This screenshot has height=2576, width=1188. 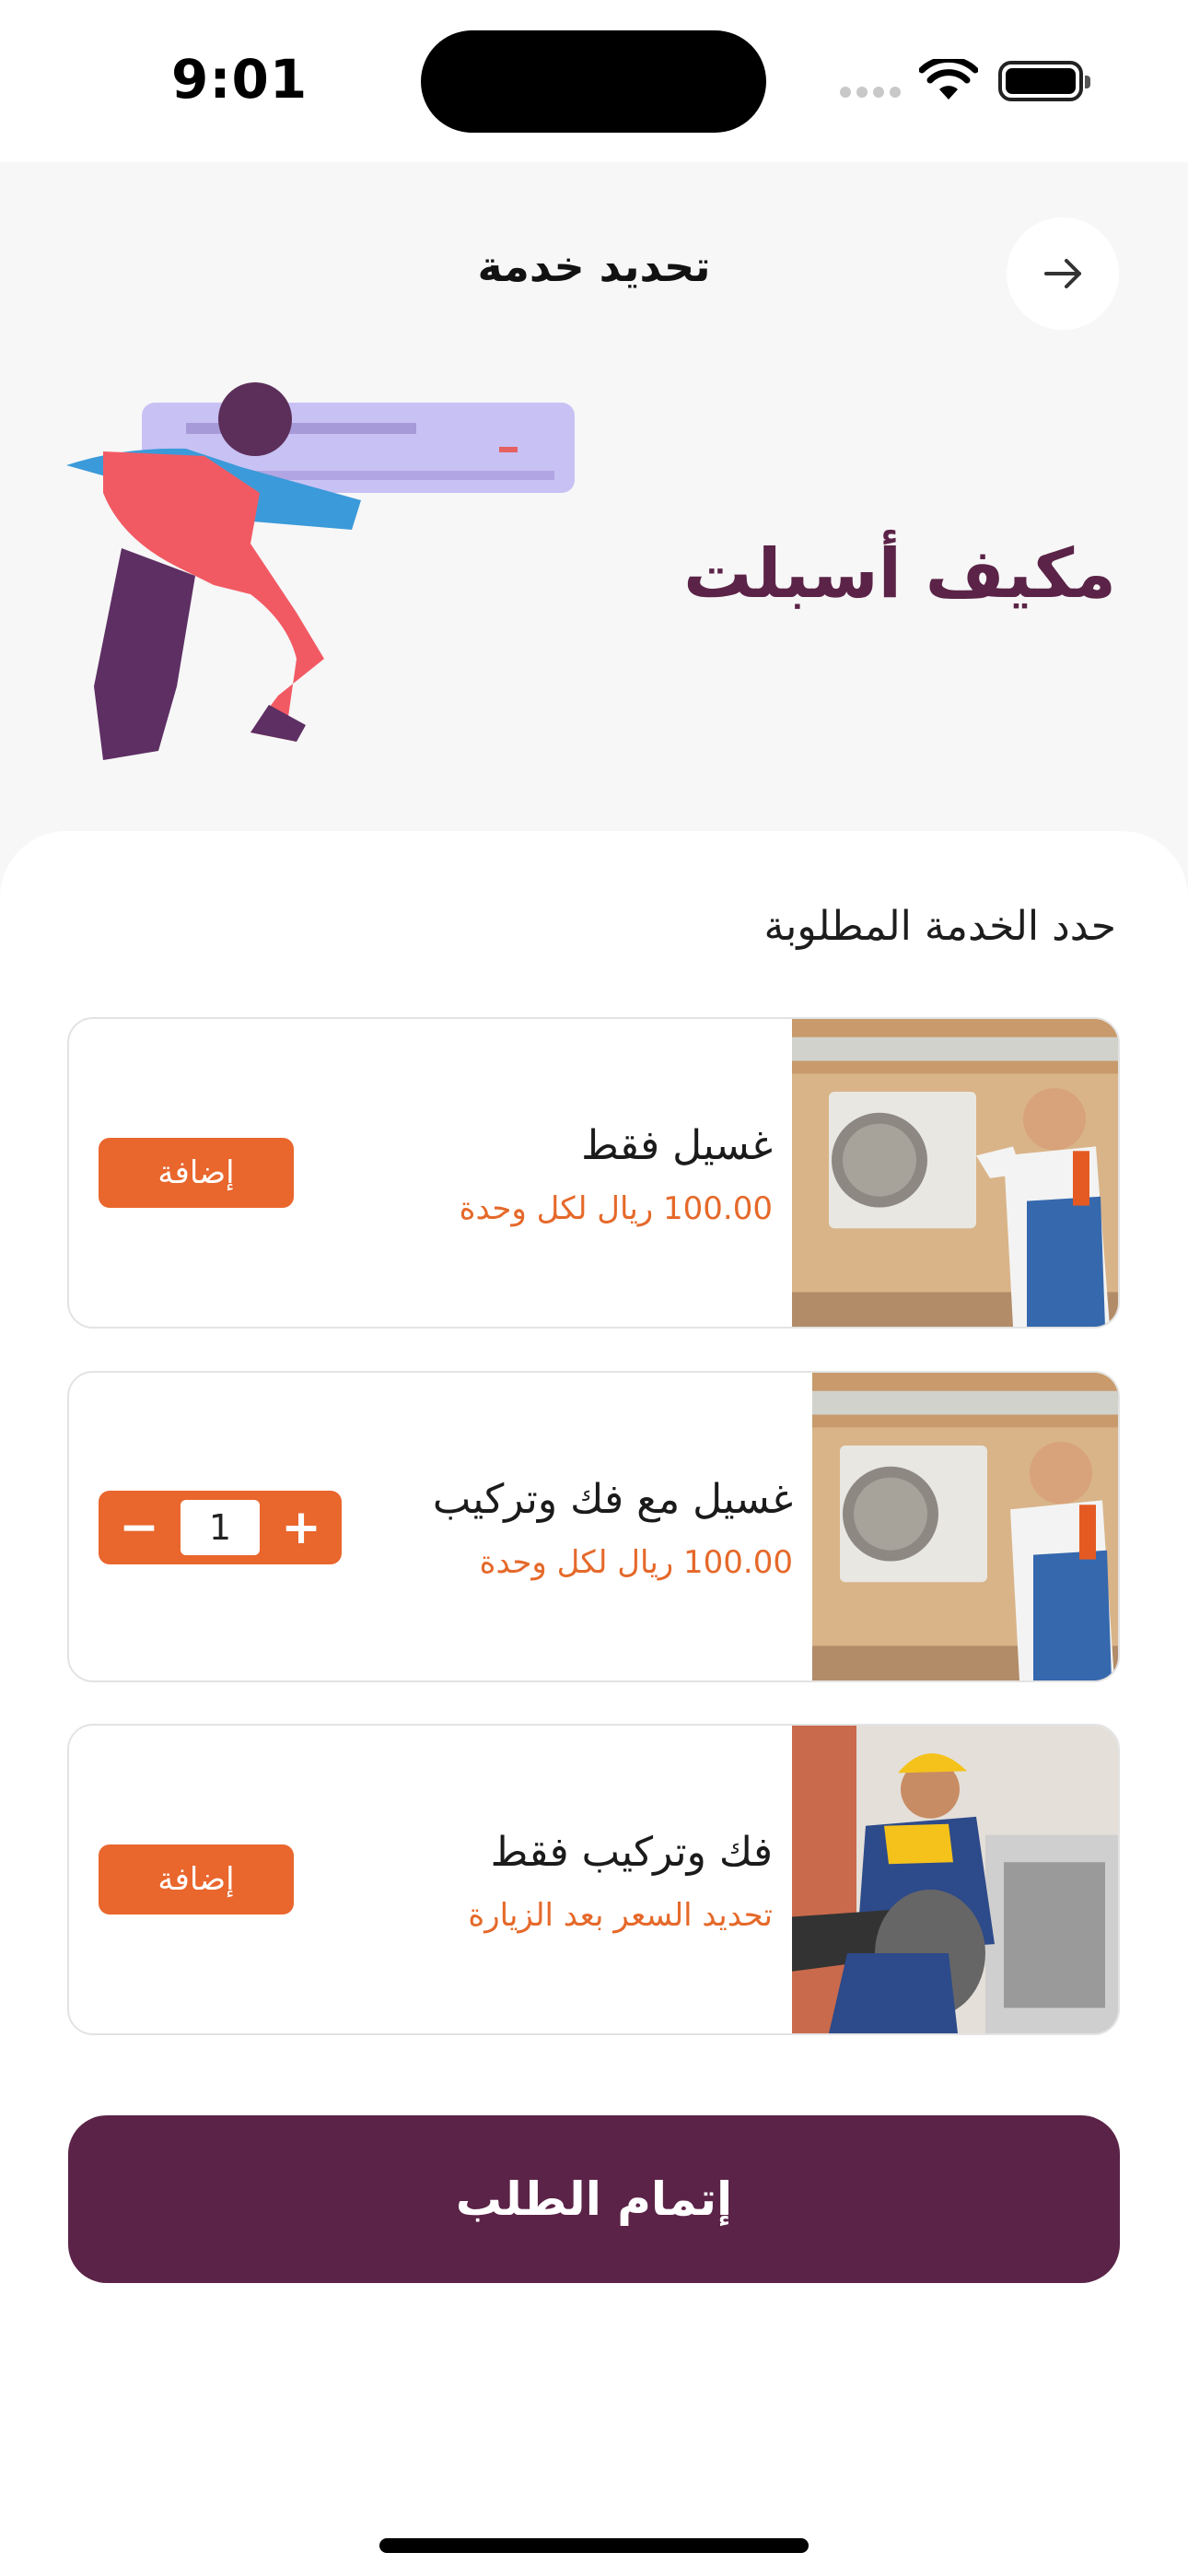 I want to click on service-card-wash-only: غسيل فقط 100.00 ريال لكل وحدة إضافة, so click(x=593, y=1173).